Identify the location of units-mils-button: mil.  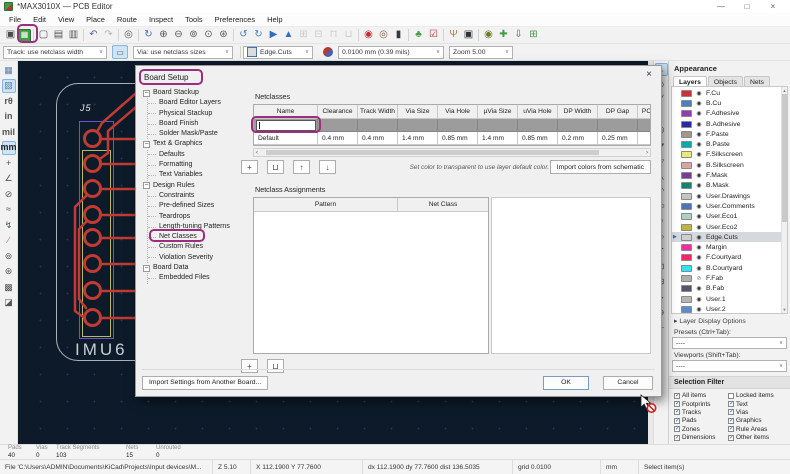
(9, 132).